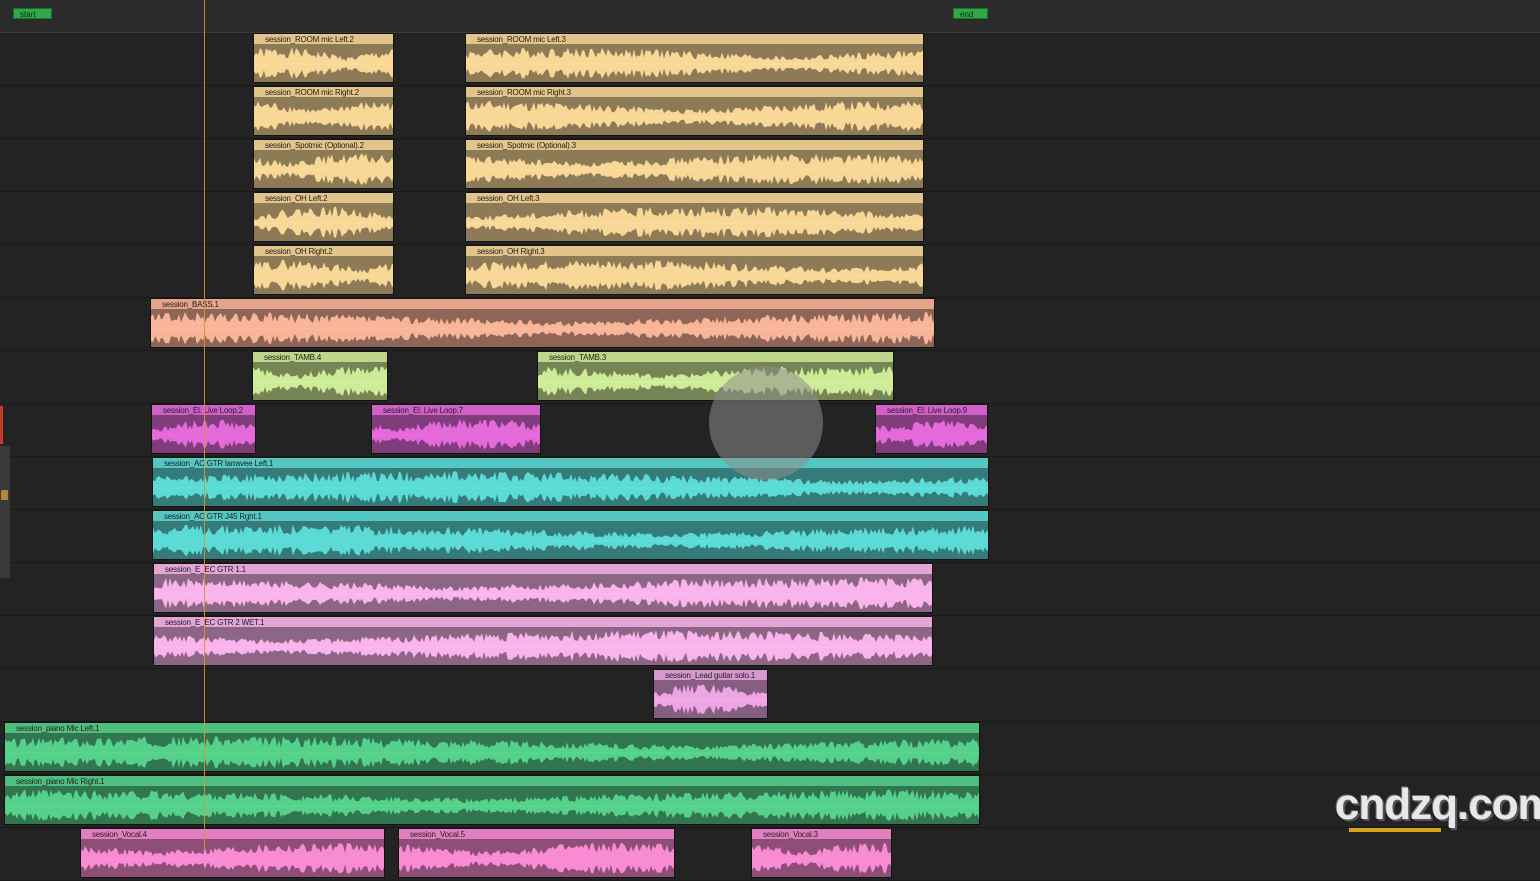 This screenshot has width=1540, height=881. Describe the element at coordinates (543, 588) in the screenshot. I see `audio-region: session_E_EC GTR 1.1` at that location.